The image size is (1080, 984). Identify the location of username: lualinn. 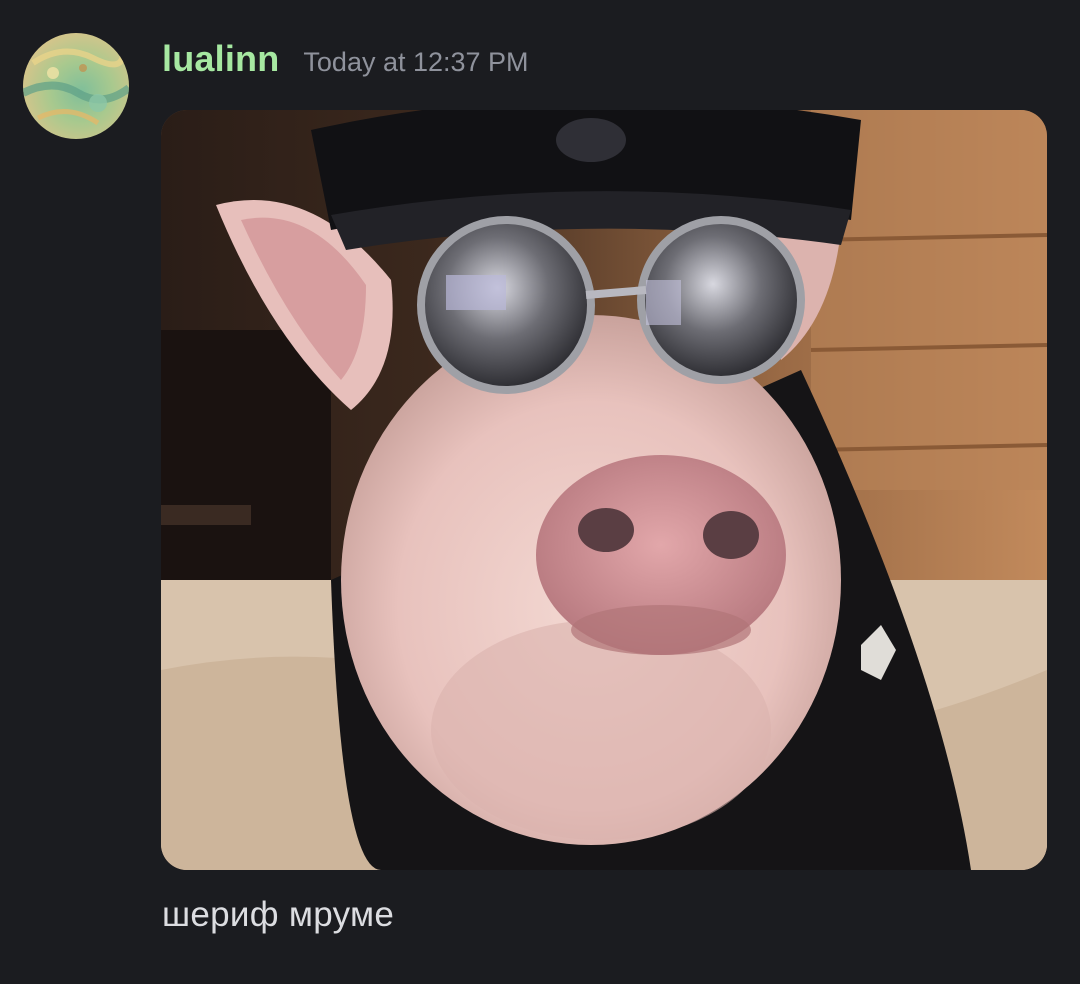
(220, 59).